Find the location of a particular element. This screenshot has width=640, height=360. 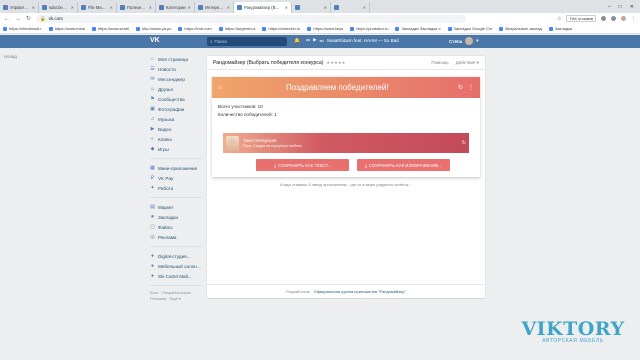

reviews-extension: ТАК отзывов is located at coordinates (581, 18).